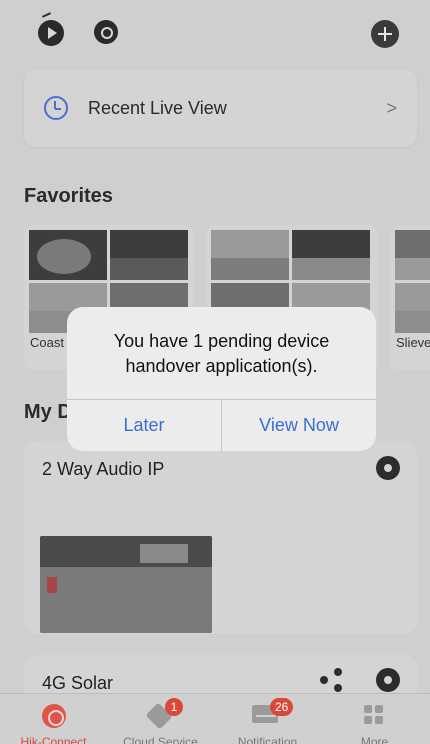 The image size is (430, 744). What do you see at coordinates (215, 31) in the screenshot?
I see `top-bar` at bounding box center [215, 31].